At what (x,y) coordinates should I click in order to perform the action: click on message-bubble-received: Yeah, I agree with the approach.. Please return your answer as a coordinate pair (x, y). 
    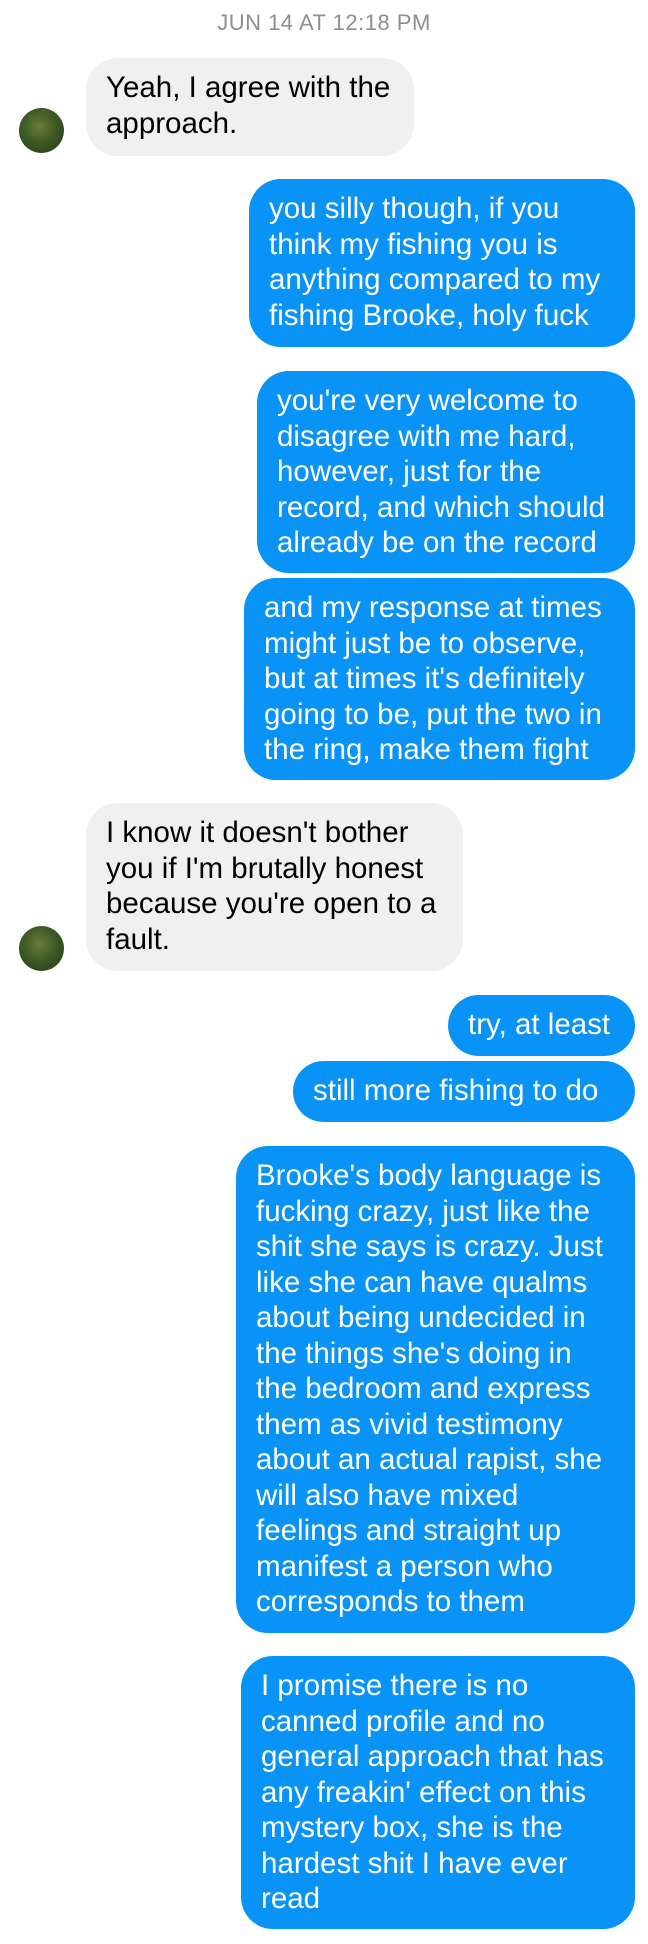
    Looking at the image, I should click on (250, 107).